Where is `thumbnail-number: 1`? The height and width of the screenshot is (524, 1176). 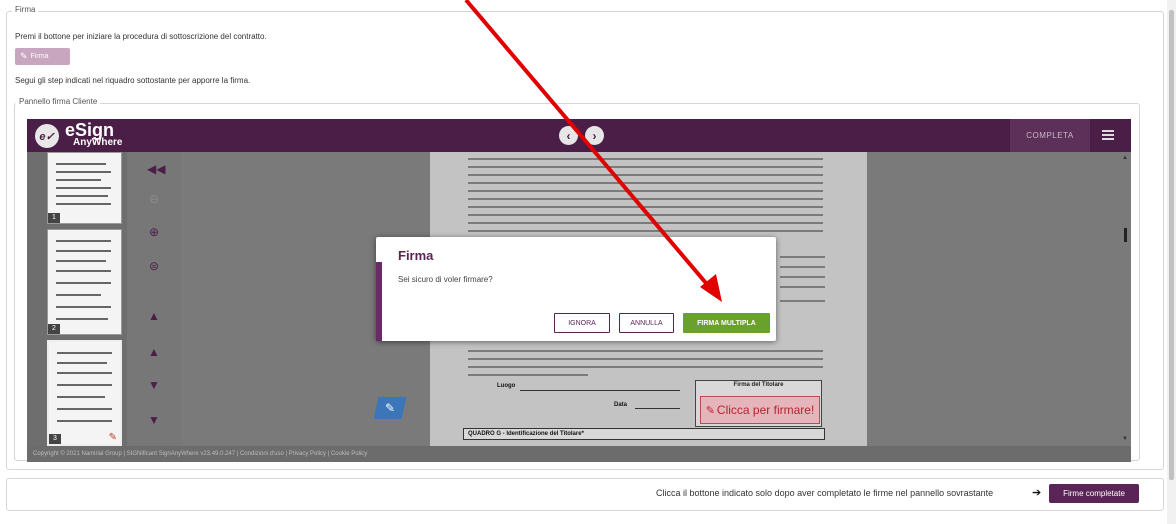
thumbnail-number: 1 is located at coordinates (54, 218).